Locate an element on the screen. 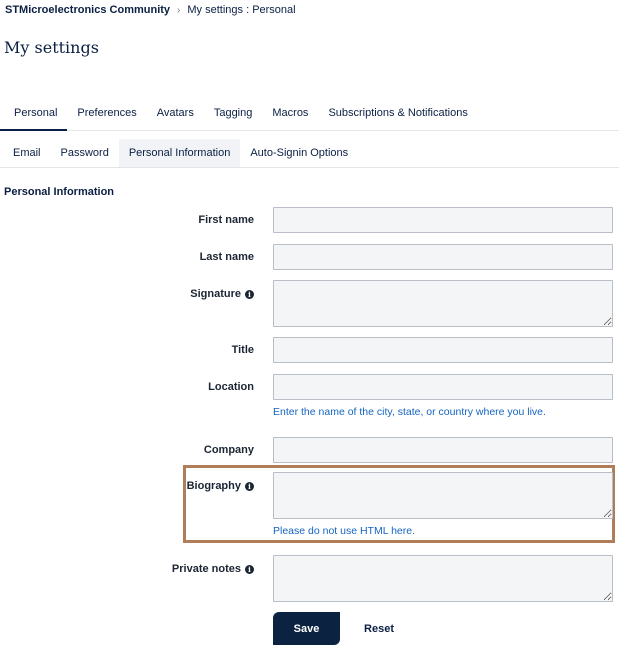 This screenshot has width=619, height=650. signature-field is located at coordinates (443, 303).